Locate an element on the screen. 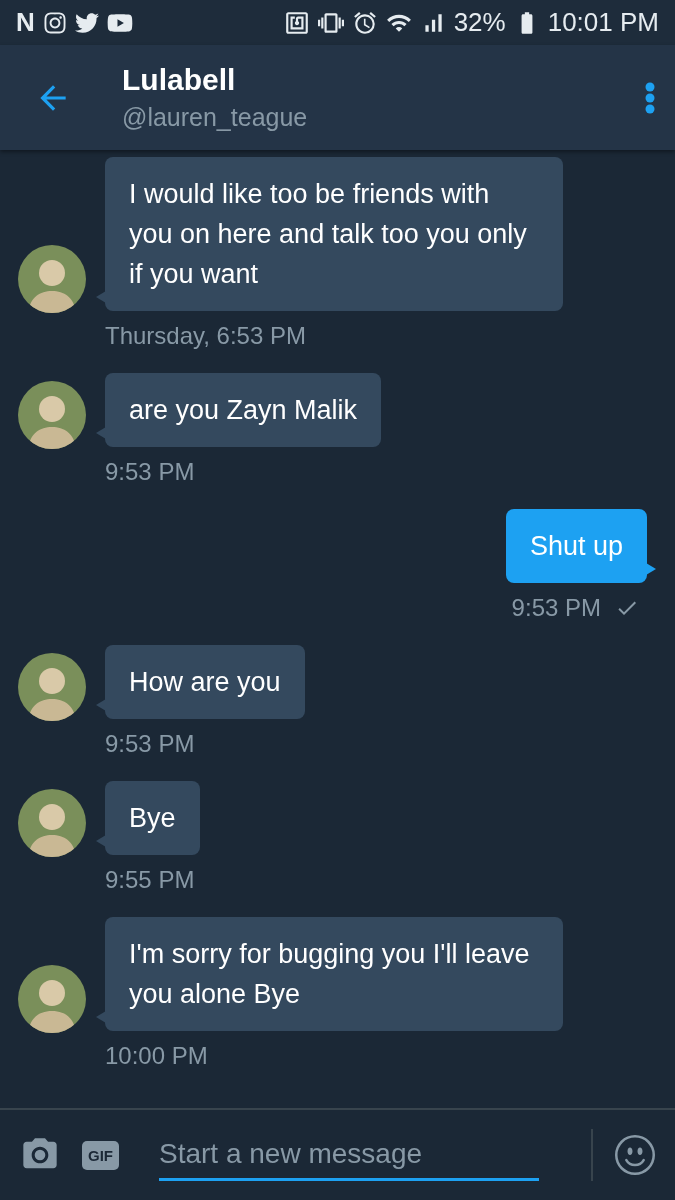 Image resolution: width=675 pixels, height=1200 pixels. message-time: 9:55 PM is located at coordinates (150, 880).